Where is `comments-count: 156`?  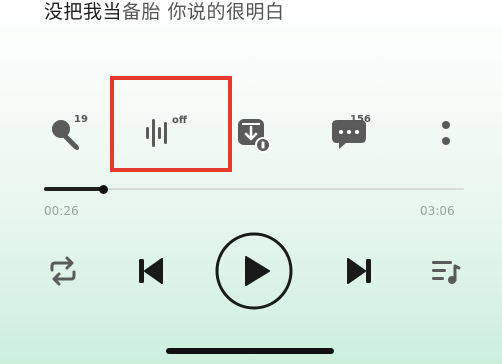 comments-count: 156 is located at coordinates (360, 119).